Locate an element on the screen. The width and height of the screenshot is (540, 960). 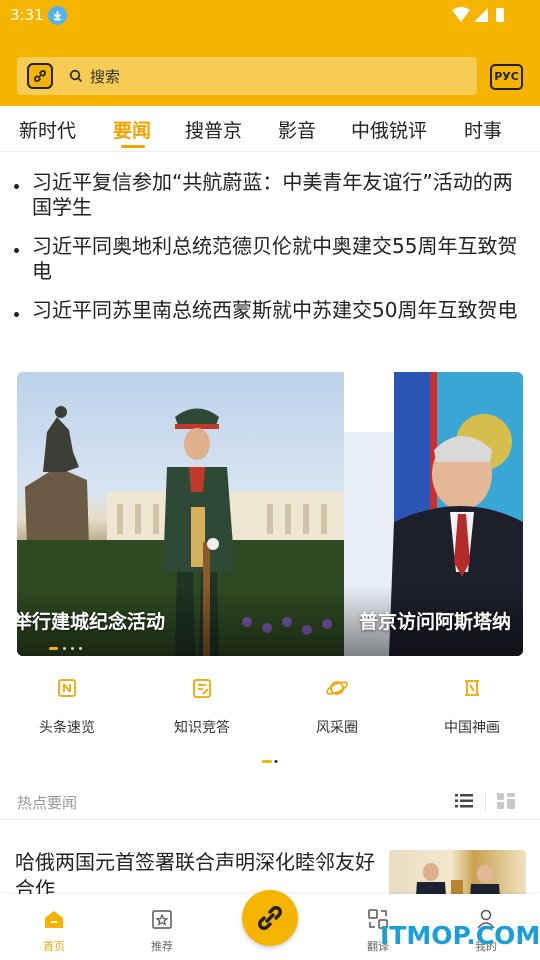
carousel-indicator is located at coordinates (79, 649).